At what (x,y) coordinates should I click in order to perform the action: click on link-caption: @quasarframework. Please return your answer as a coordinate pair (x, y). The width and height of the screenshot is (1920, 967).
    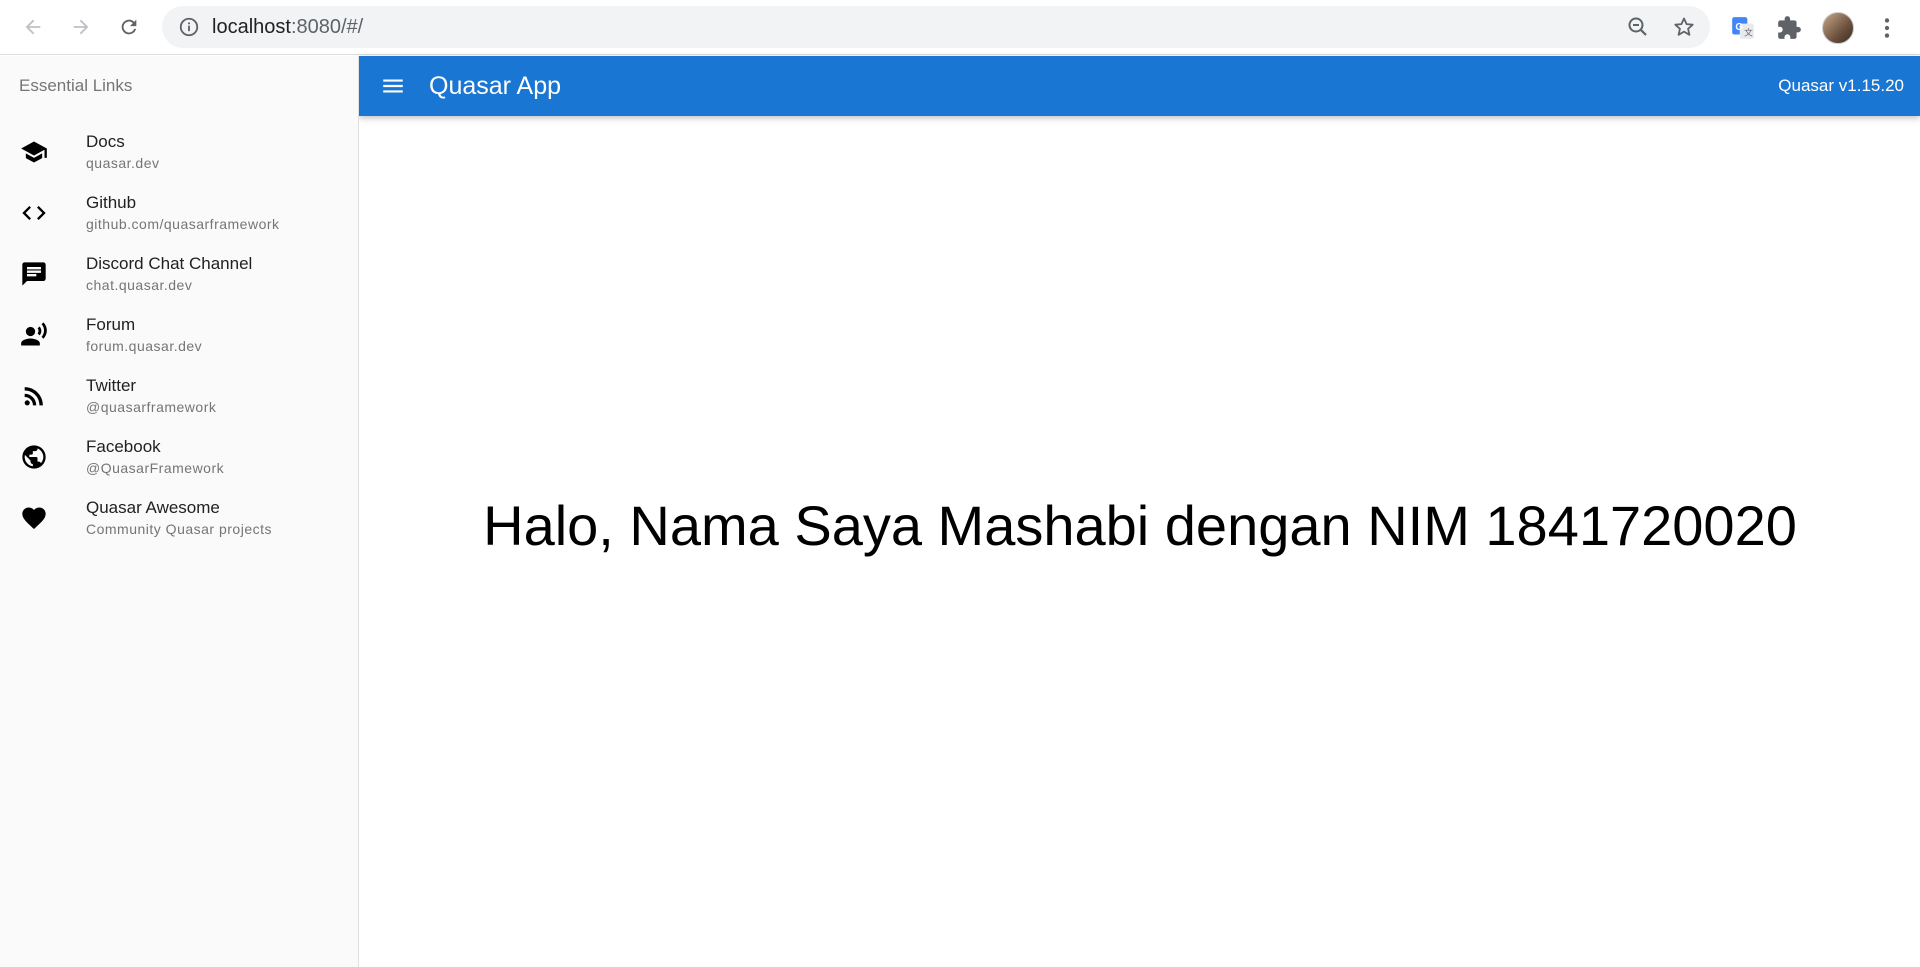
    Looking at the image, I should click on (151, 406).